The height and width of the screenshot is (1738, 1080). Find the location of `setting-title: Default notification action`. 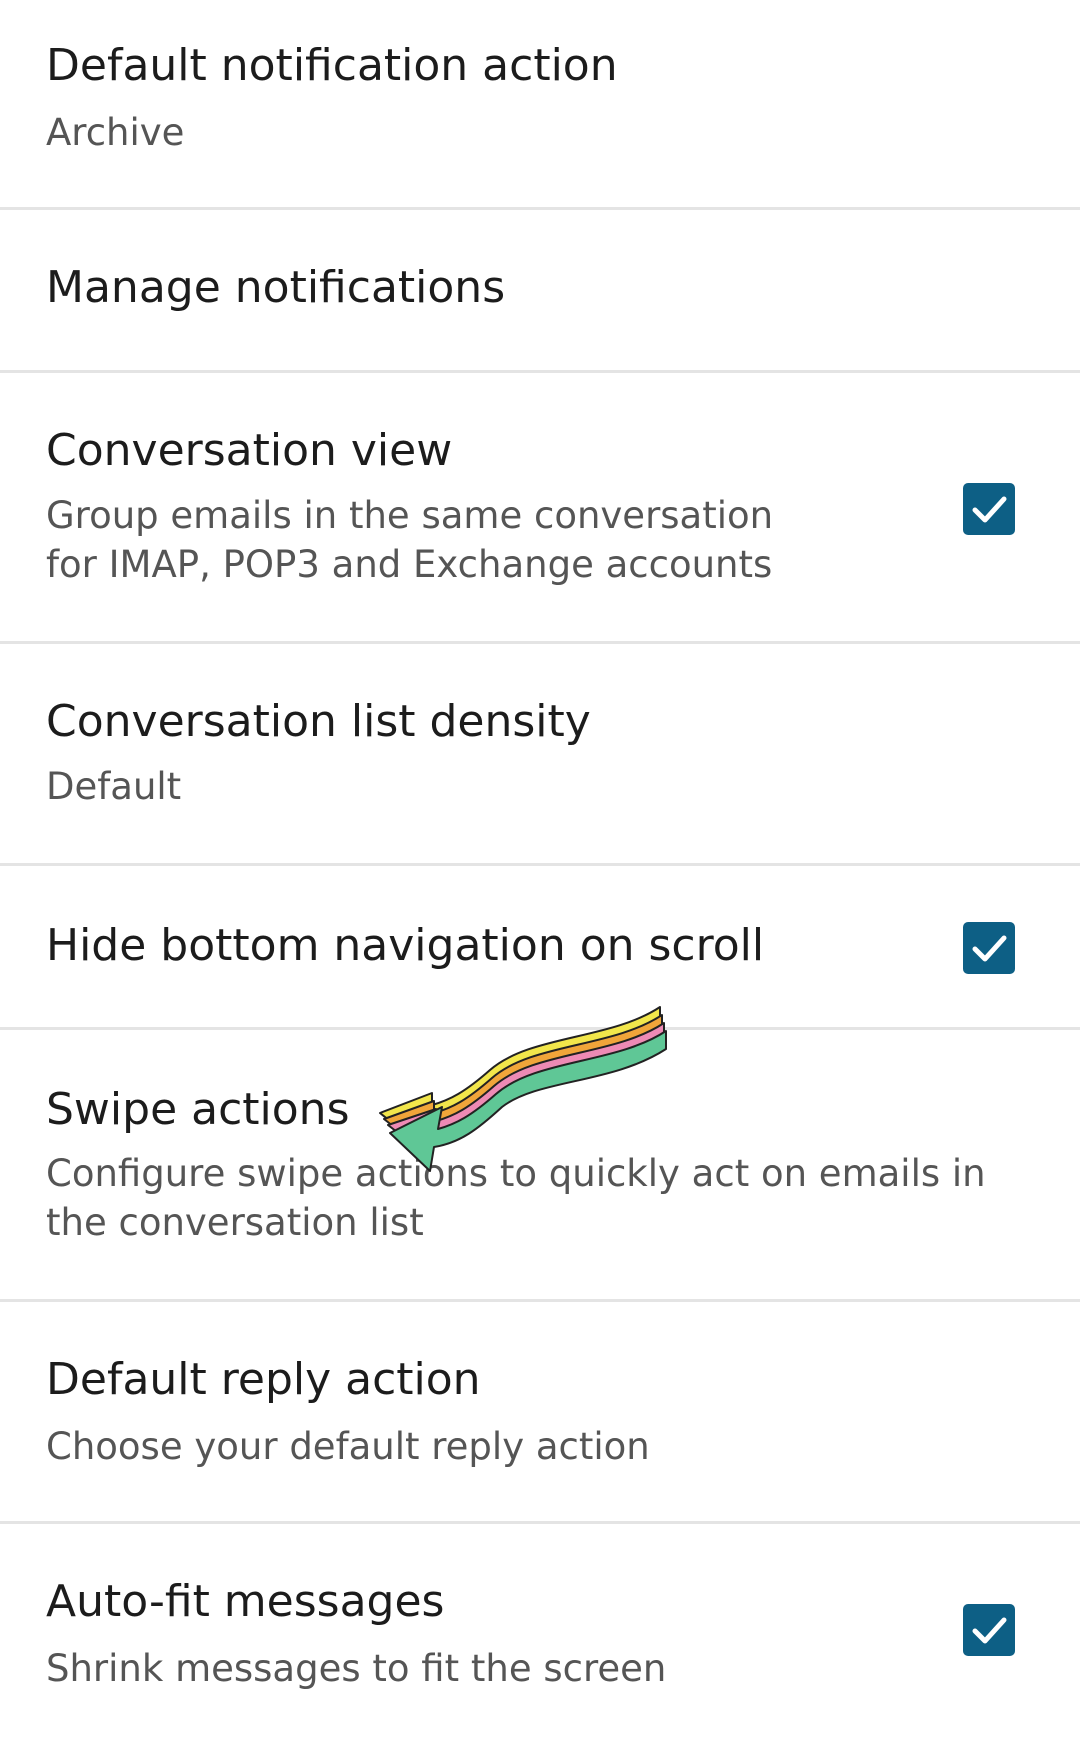

setting-title: Default notification action is located at coordinates (332, 65).